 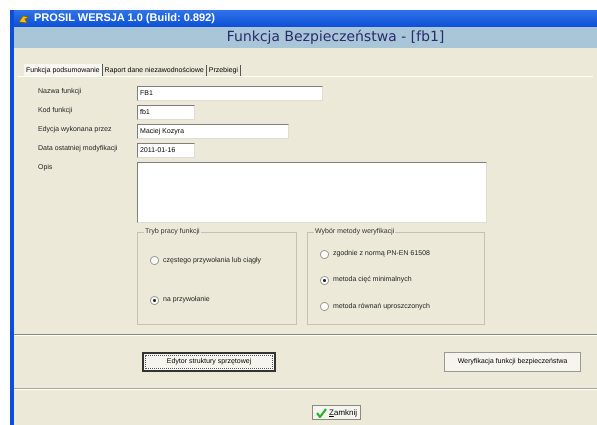 I want to click on checkmark-icon, so click(x=321, y=413).